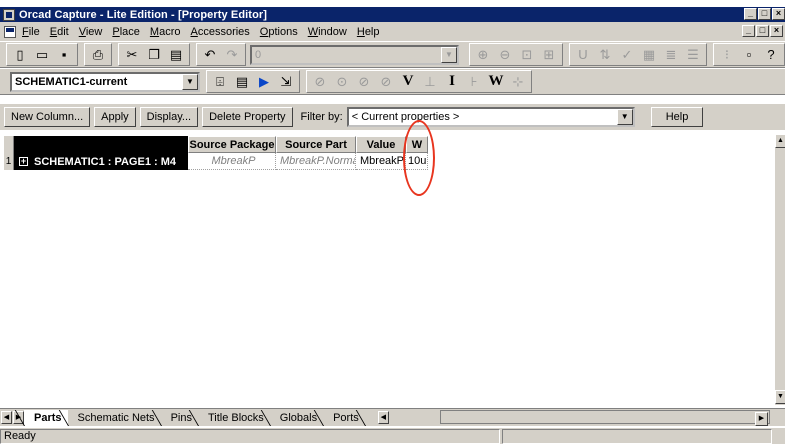 The width and height of the screenshot is (785, 444). What do you see at coordinates (210, 54) in the screenshot?
I see `undo-icon: ↶` at bounding box center [210, 54].